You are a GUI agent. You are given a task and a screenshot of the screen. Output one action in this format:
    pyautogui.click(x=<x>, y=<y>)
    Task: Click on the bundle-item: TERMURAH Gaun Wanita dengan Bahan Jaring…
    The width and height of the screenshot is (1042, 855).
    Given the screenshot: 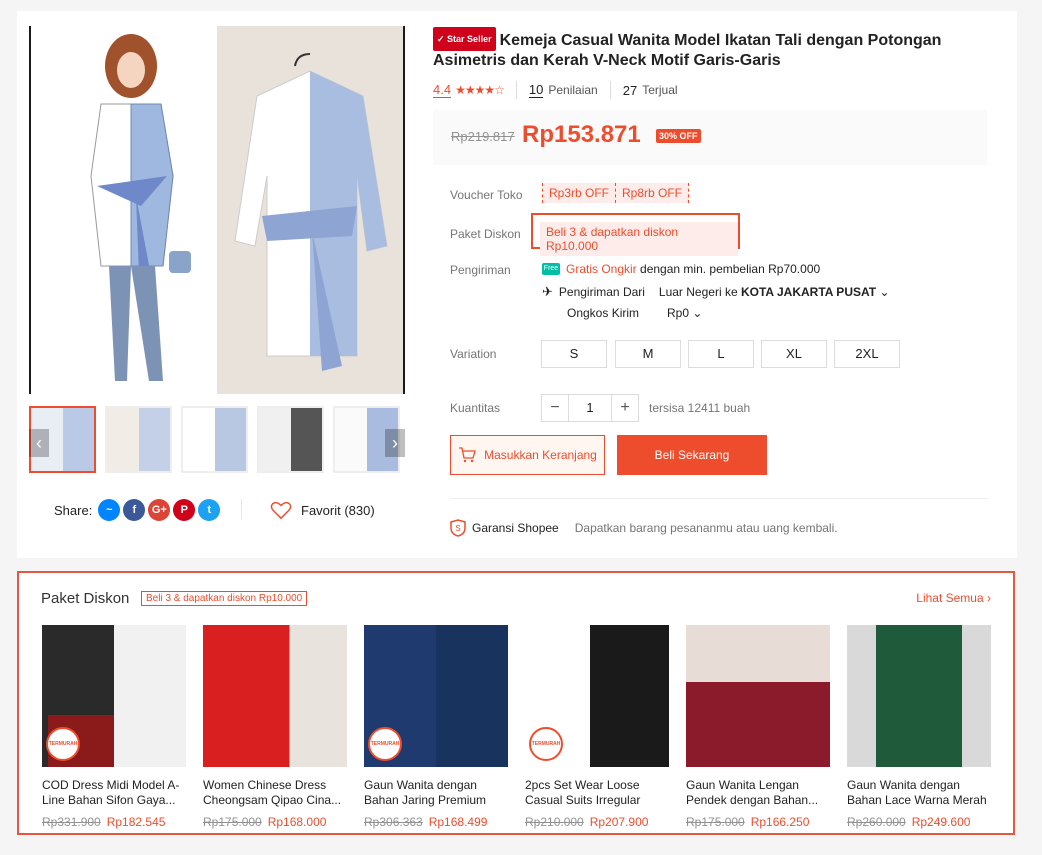 What is the action you would take?
    pyautogui.click(x=437, y=727)
    